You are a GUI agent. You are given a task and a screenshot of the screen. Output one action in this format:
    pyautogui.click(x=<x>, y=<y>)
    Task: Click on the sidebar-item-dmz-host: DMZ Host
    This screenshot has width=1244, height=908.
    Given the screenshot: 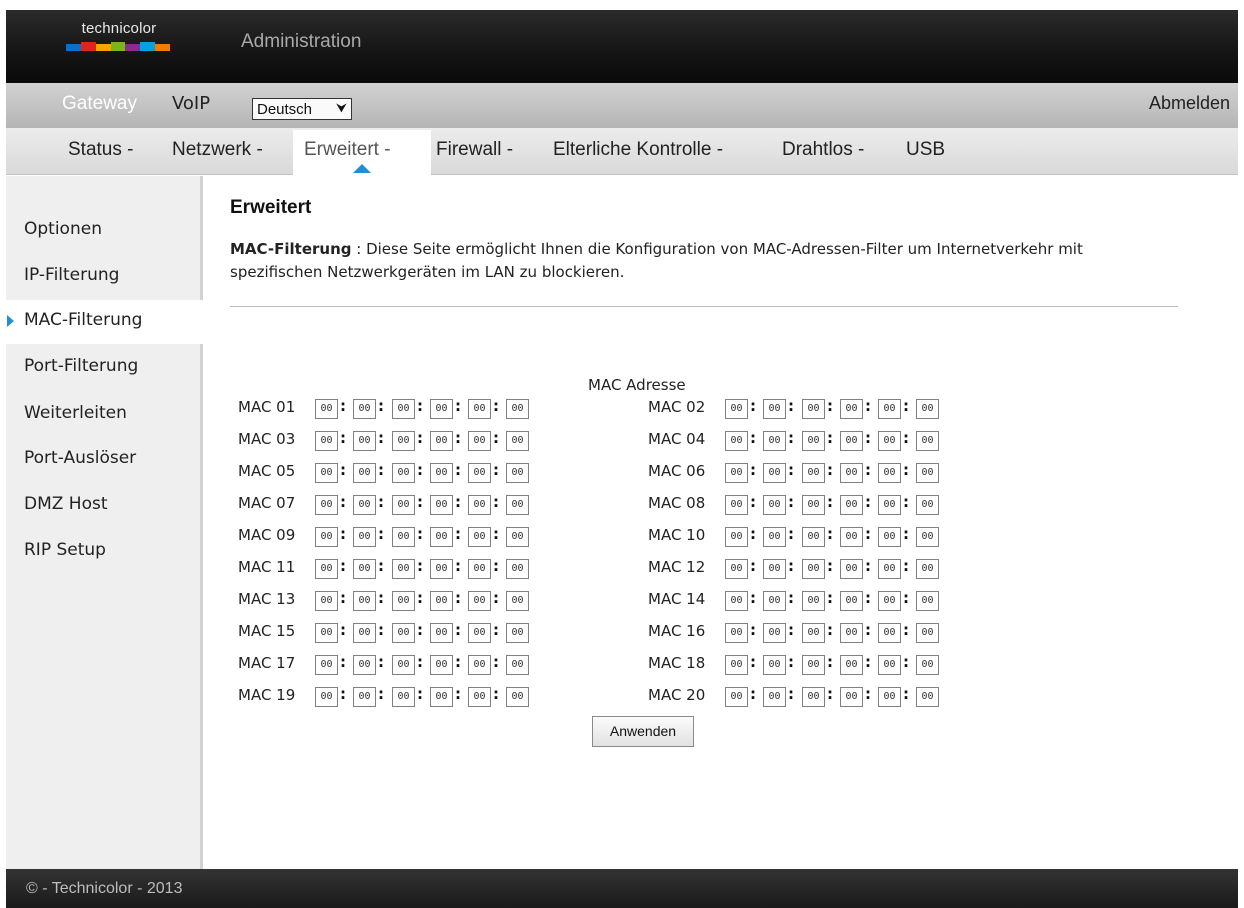 What is the action you would take?
    pyautogui.click(x=104, y=504)
    